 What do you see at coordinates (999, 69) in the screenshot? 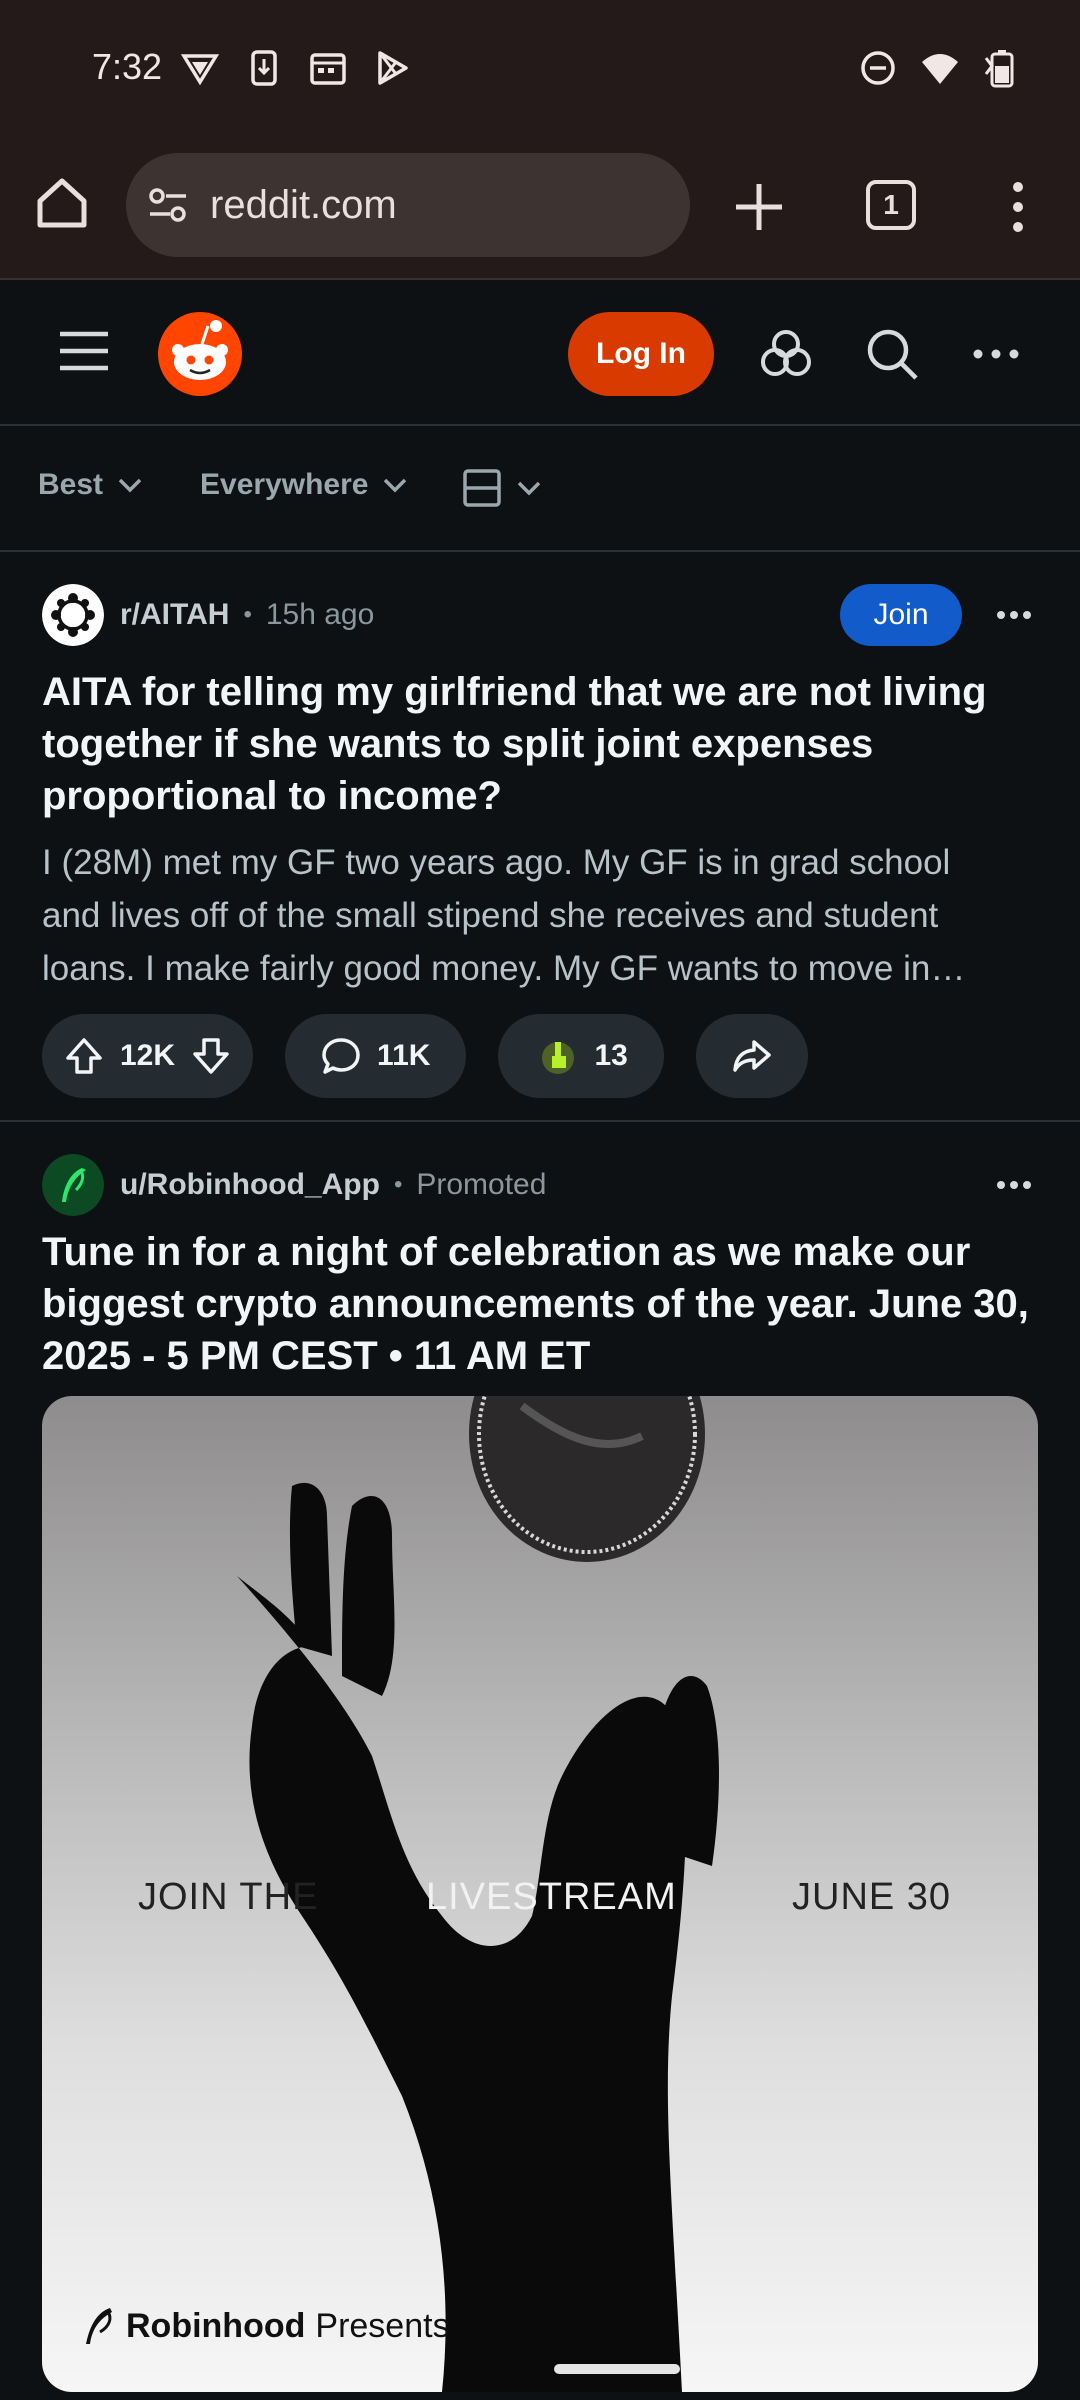
I see `battery-icon` at bounding box center [999, 69].